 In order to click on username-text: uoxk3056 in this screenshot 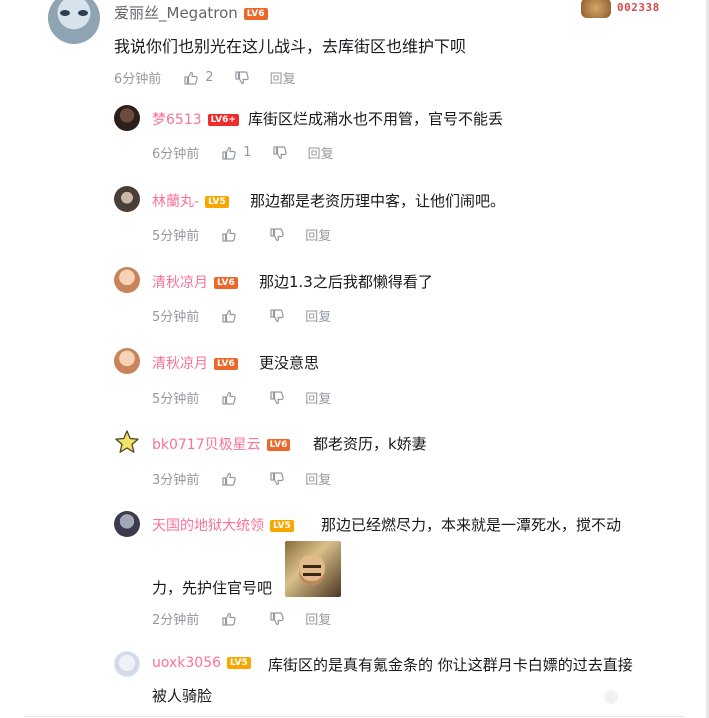, I will do `click(186, 663)`.